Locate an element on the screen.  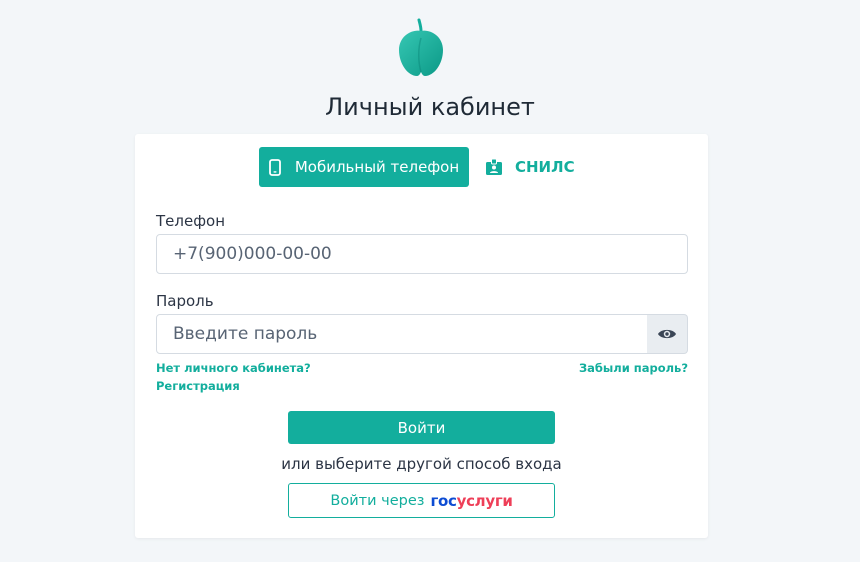
tab-mobile-phone: Мобильный телефон is located at coordinates (364, 167).